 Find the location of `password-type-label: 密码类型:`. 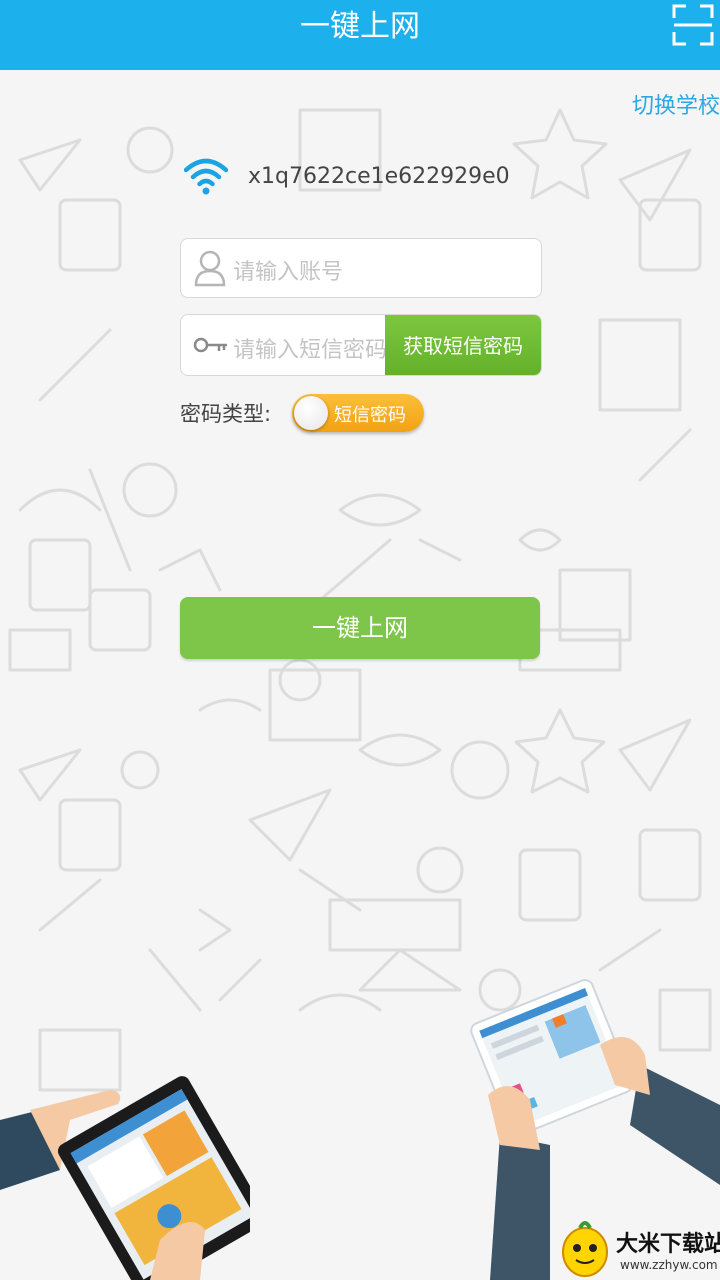

password-type-label: 密码类型: is located at coordinates (226, 414).